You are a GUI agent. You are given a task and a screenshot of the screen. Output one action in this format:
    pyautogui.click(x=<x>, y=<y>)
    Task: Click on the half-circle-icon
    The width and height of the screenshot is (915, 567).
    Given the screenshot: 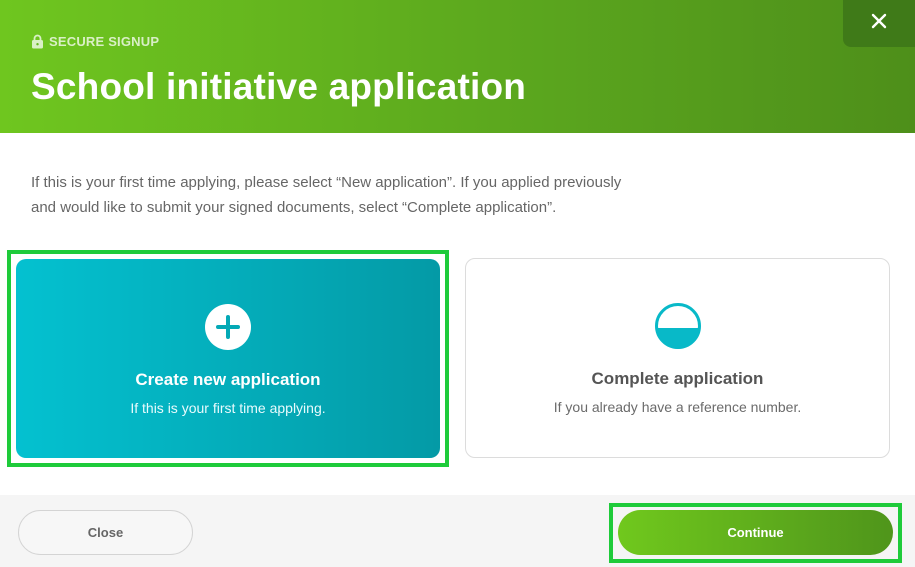 What is the action you would take?
    pyautogui.click(x=677, y=326)
    